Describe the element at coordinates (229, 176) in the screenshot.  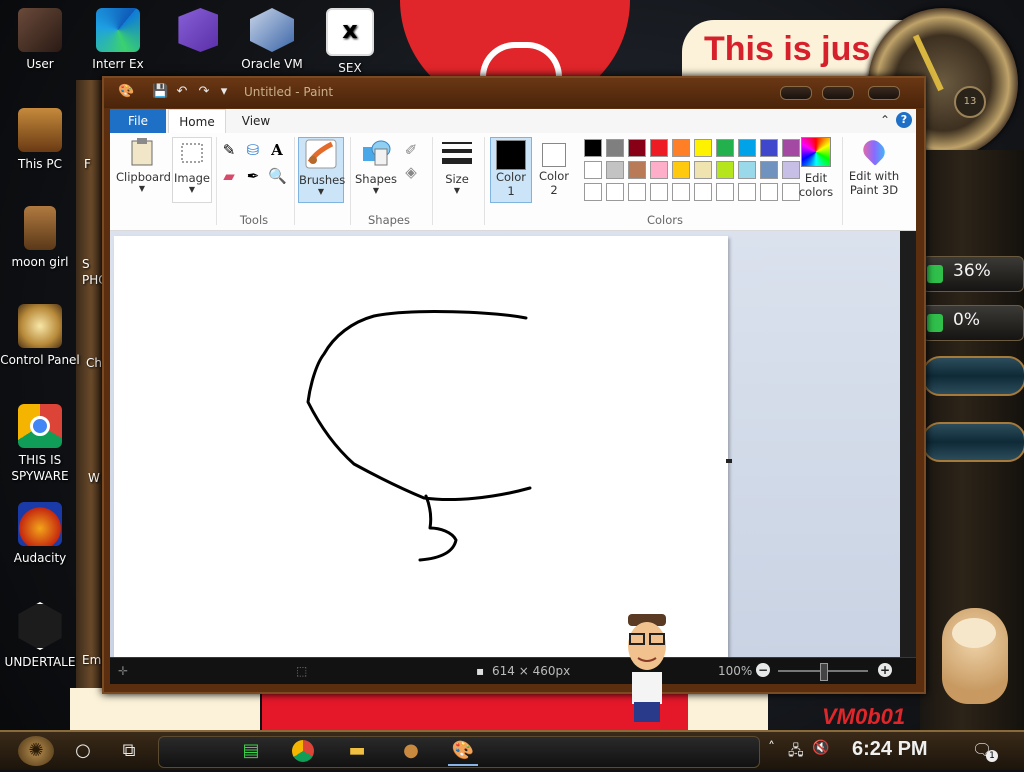
I see `eraser-icon: ▰` at that location.